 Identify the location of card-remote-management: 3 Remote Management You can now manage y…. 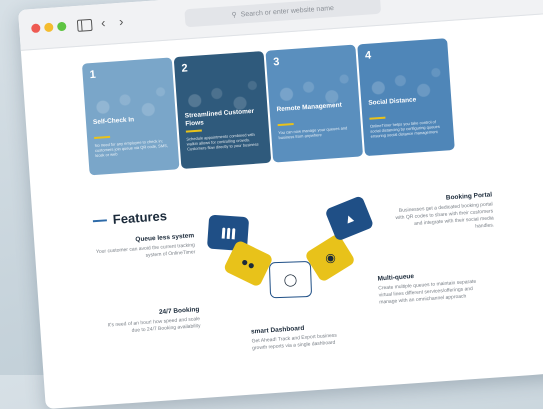
(314, 103).